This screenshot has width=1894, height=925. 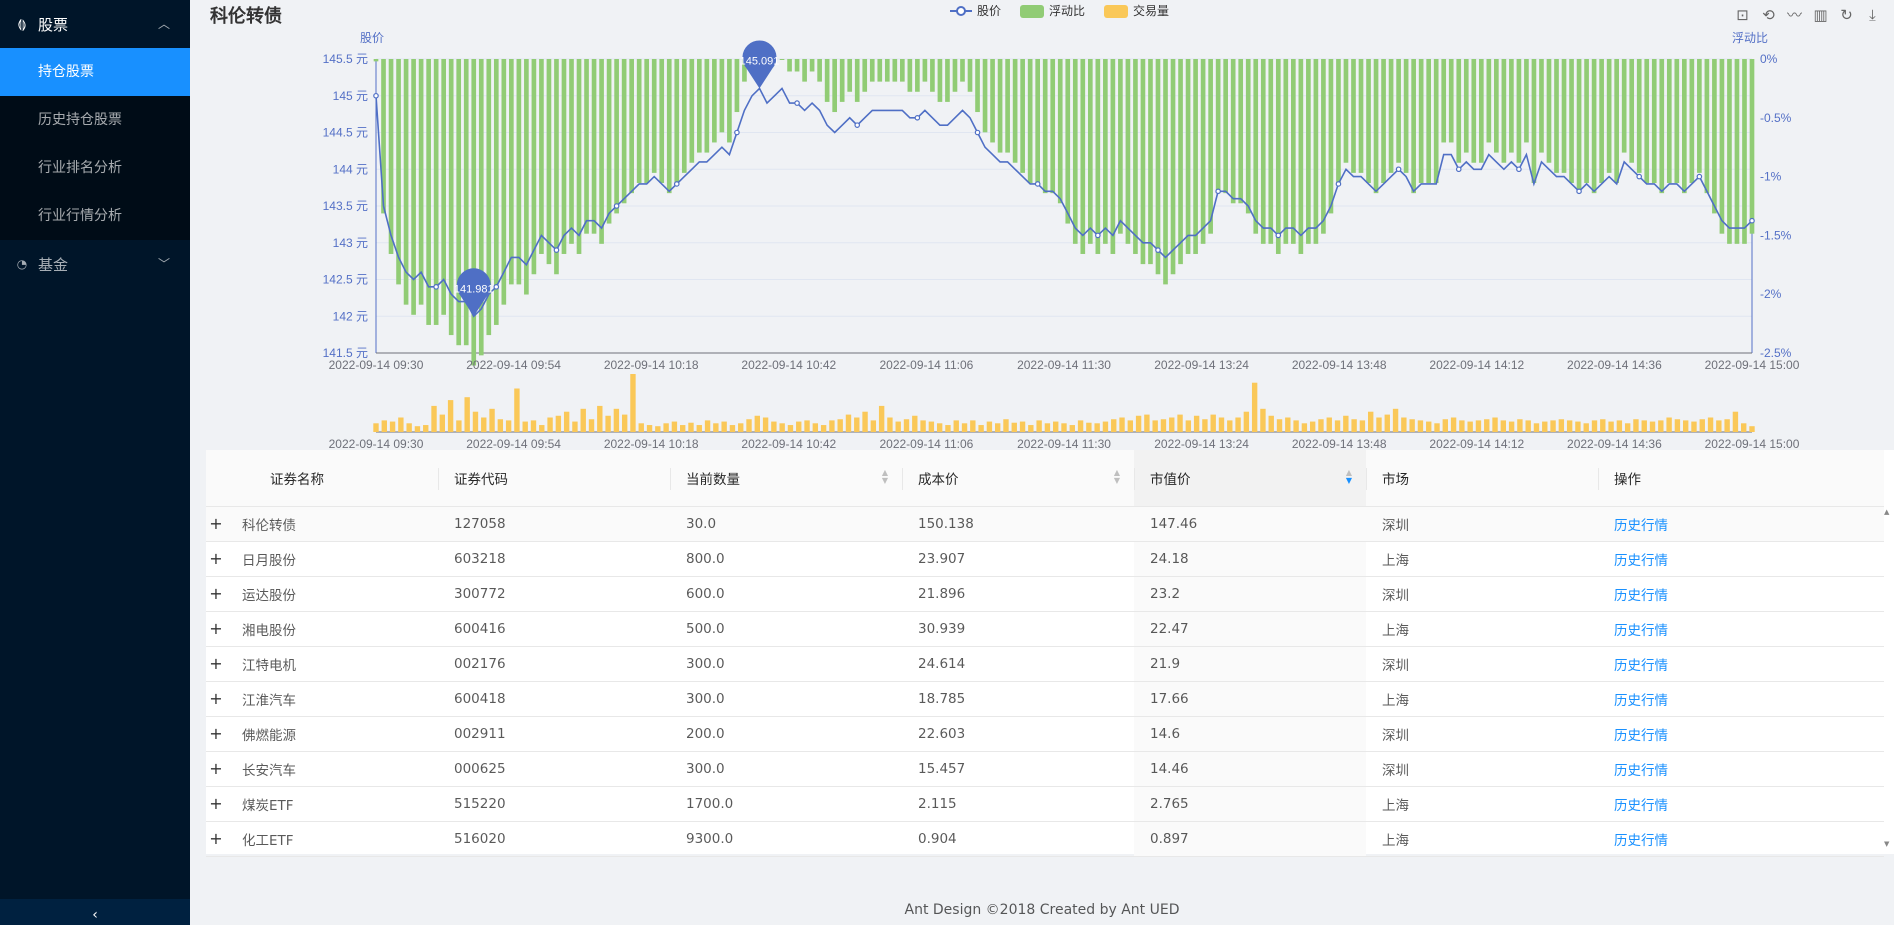 I want to click on sidebar-item-holdings: 持仓股票, so click(x=95, y=72).